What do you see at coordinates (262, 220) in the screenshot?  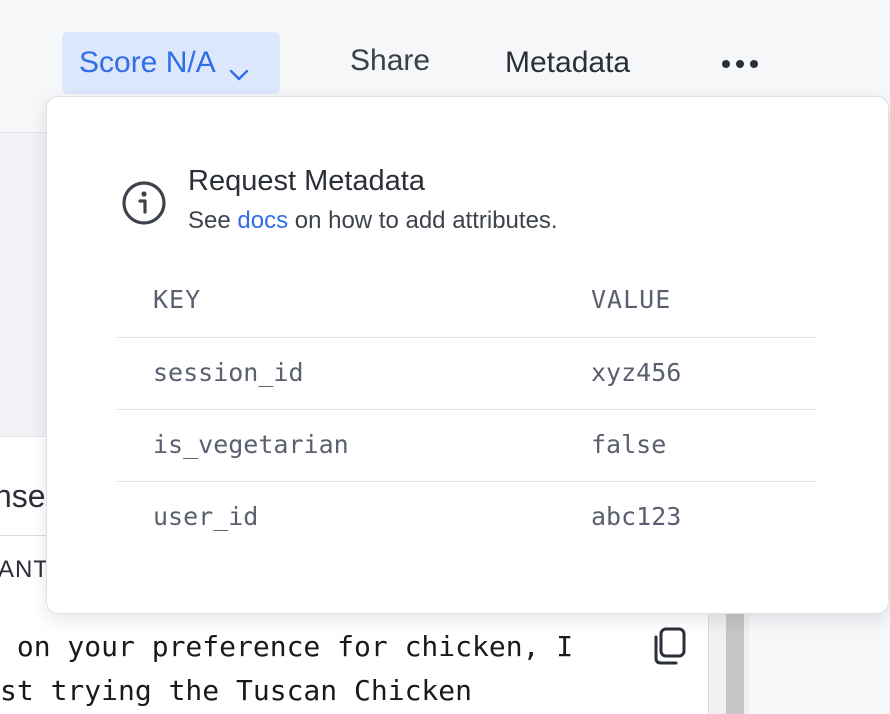 I see `docs-link: docs` at bounding box center [262, 220].